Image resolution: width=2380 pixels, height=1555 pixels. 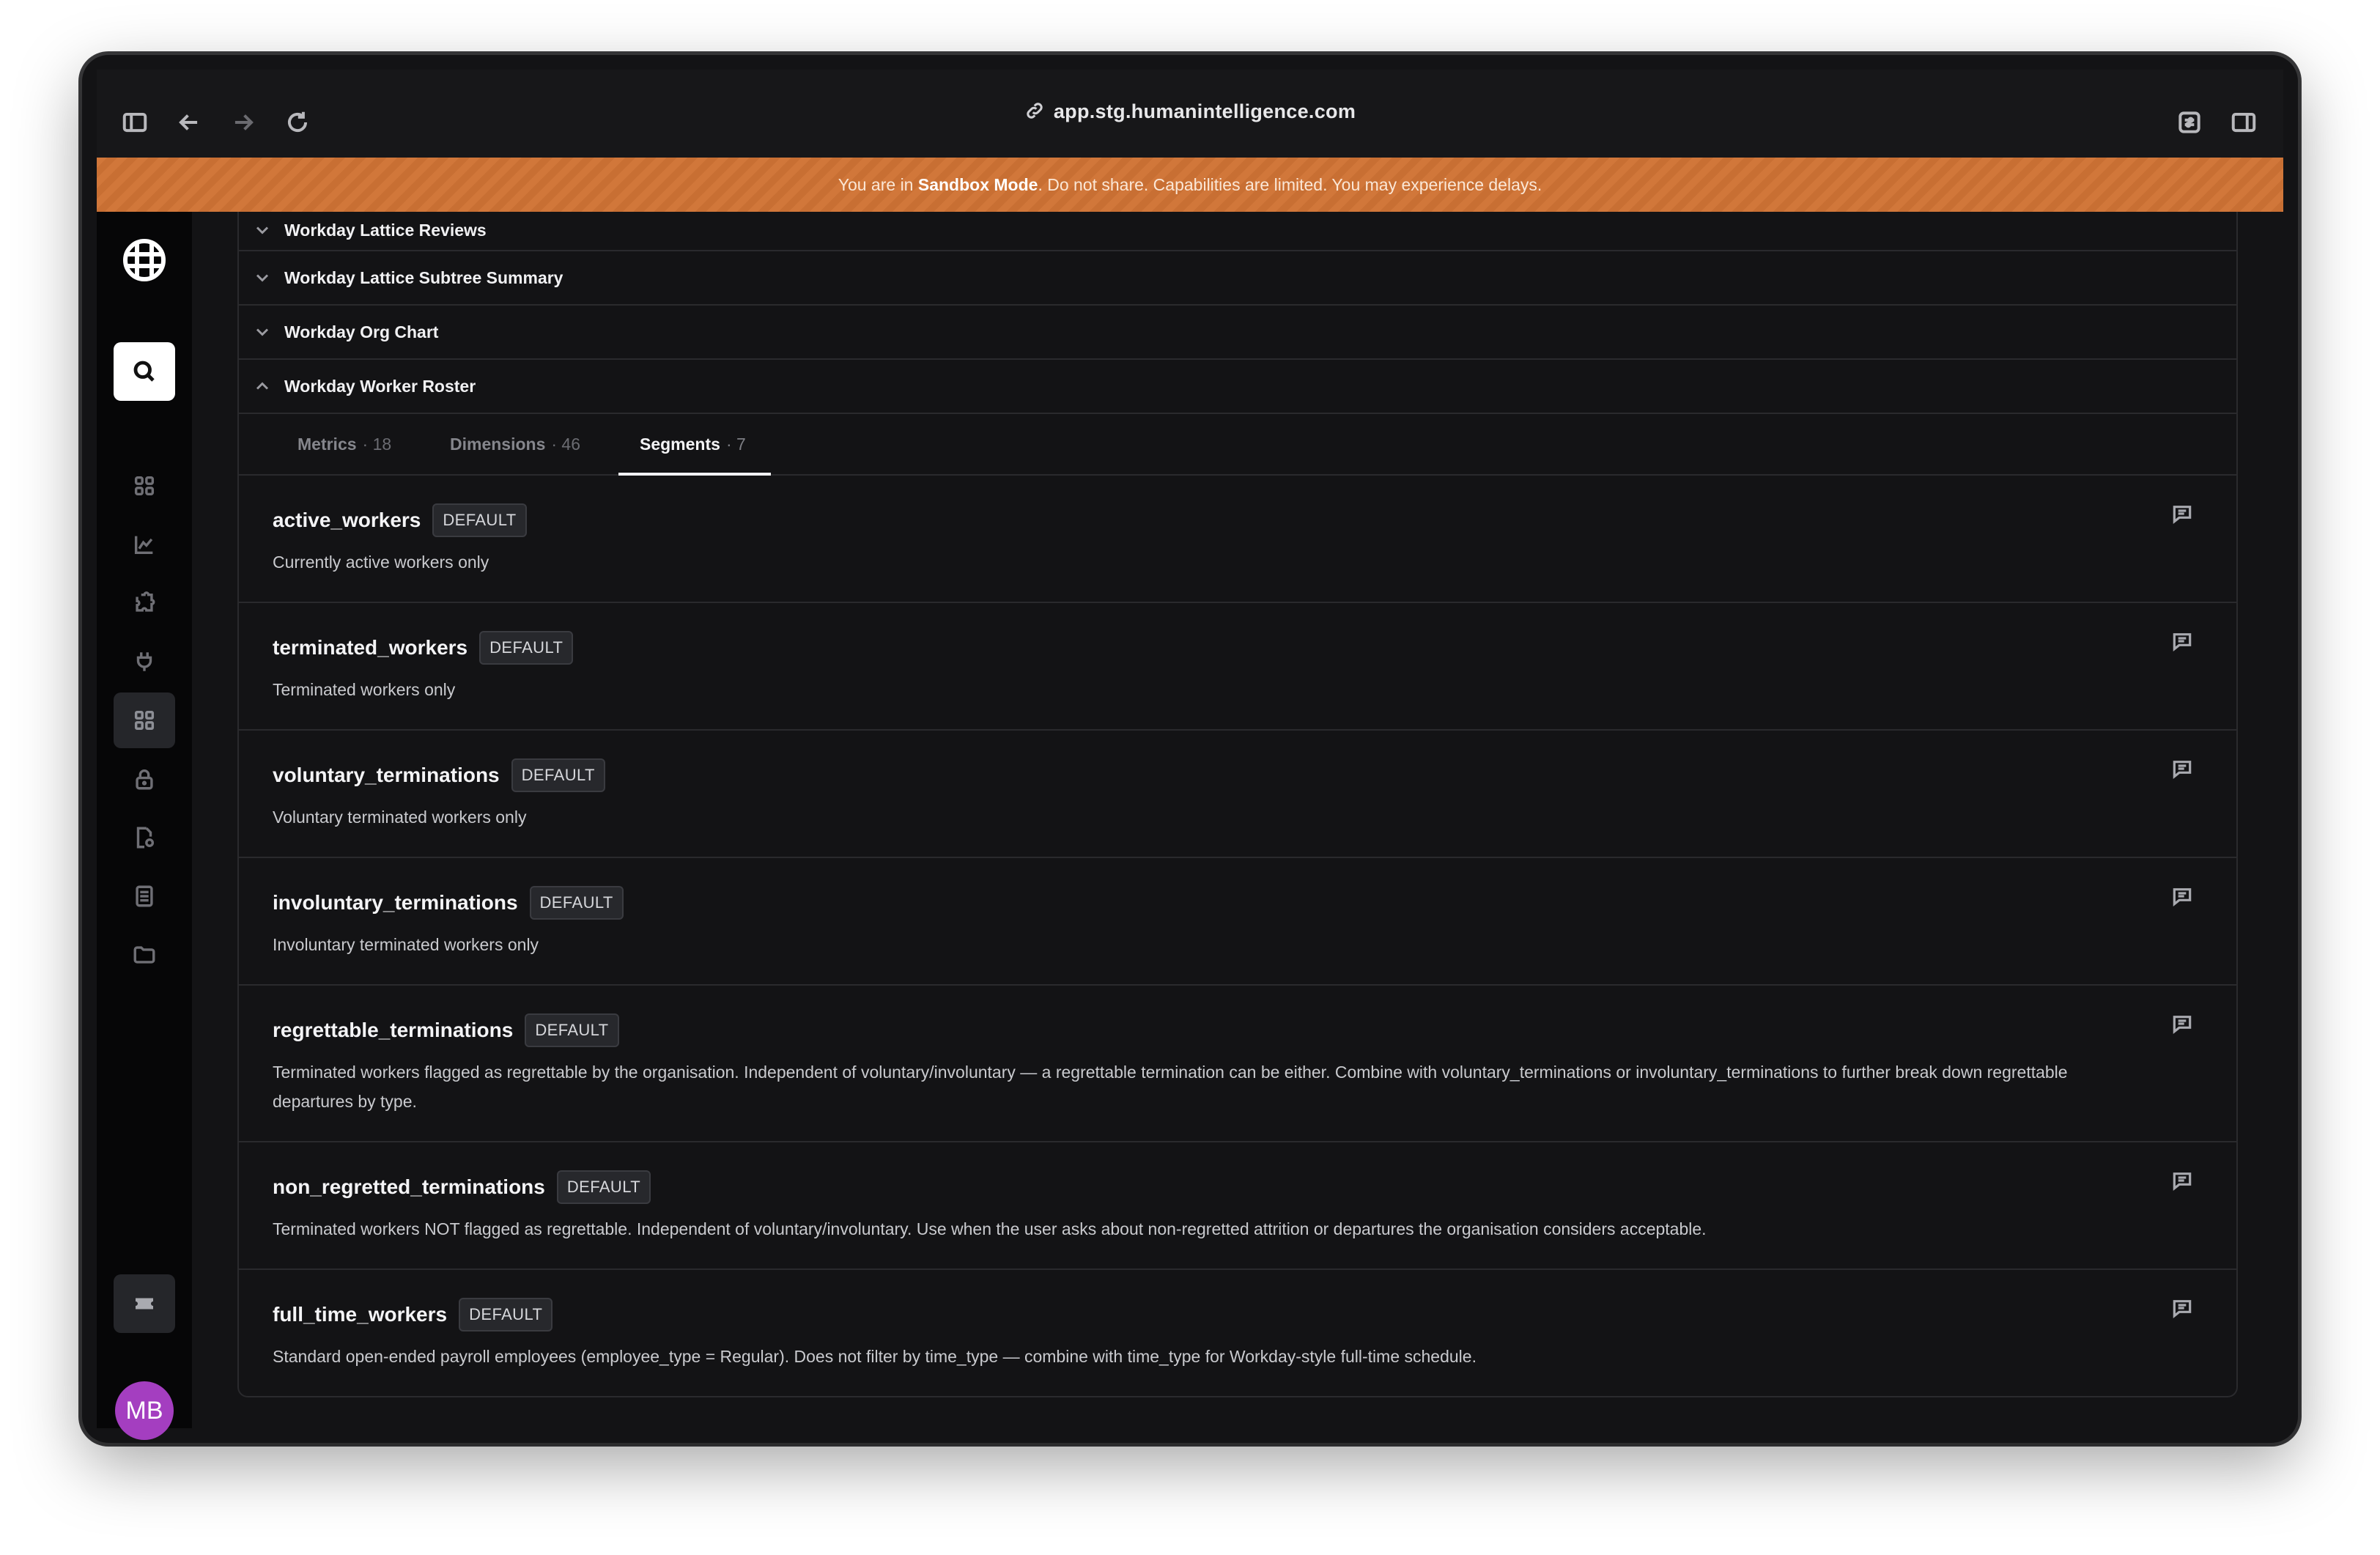 I want to click on document-settings-icon, so click(x=144, y=838).